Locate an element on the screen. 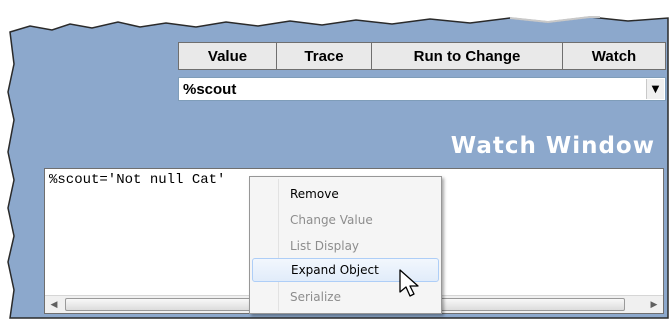 This screenshot has width=672, height=322. menu-item-change-value: Change Value is located at coordinates (345, 220).